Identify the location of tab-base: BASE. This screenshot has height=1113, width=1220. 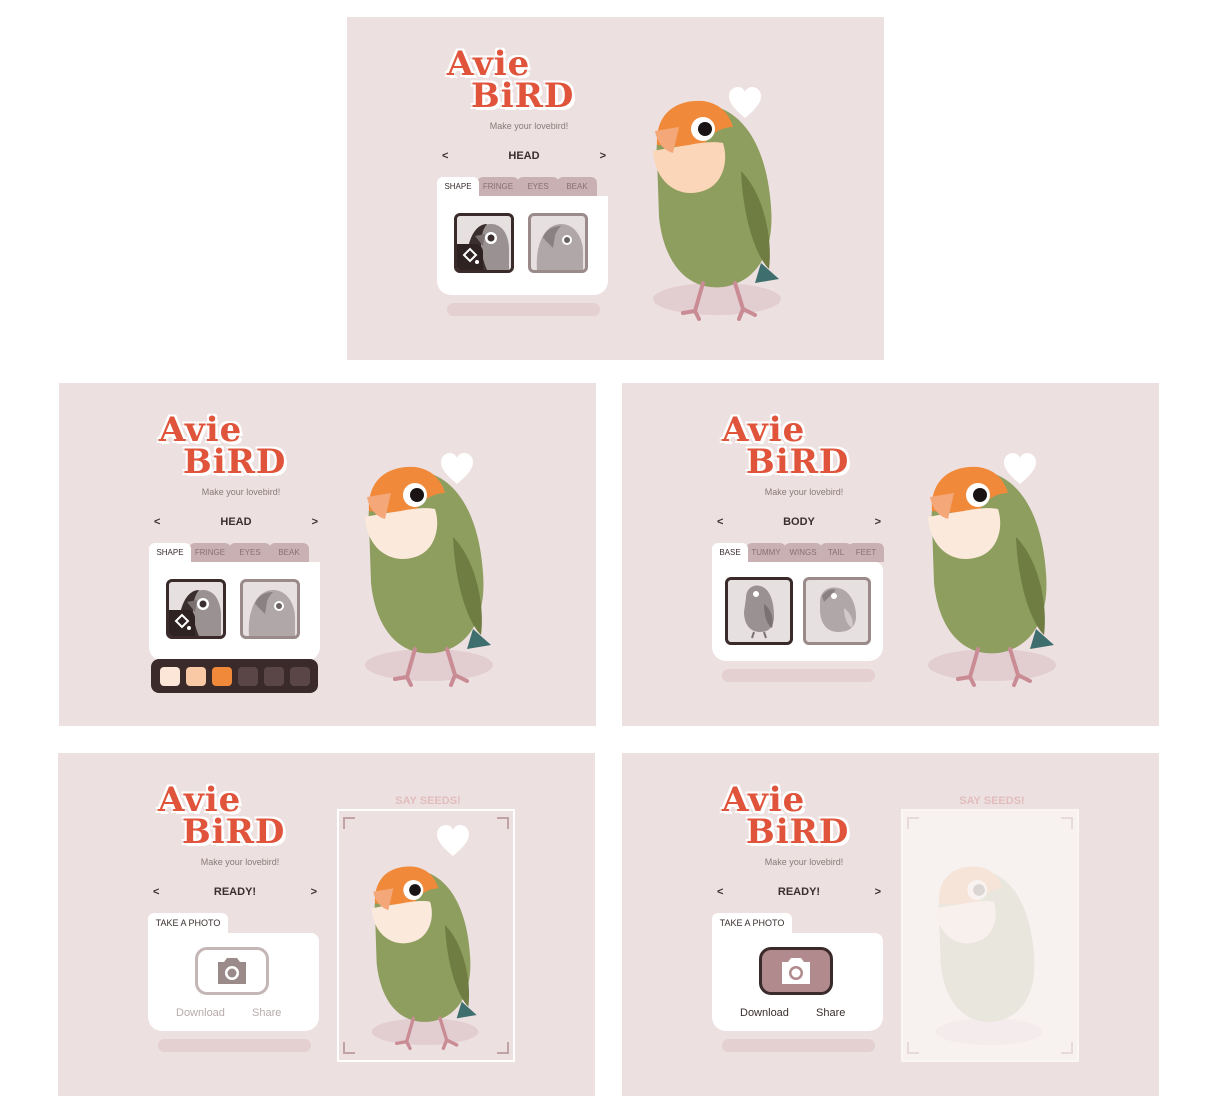
(730, 552).